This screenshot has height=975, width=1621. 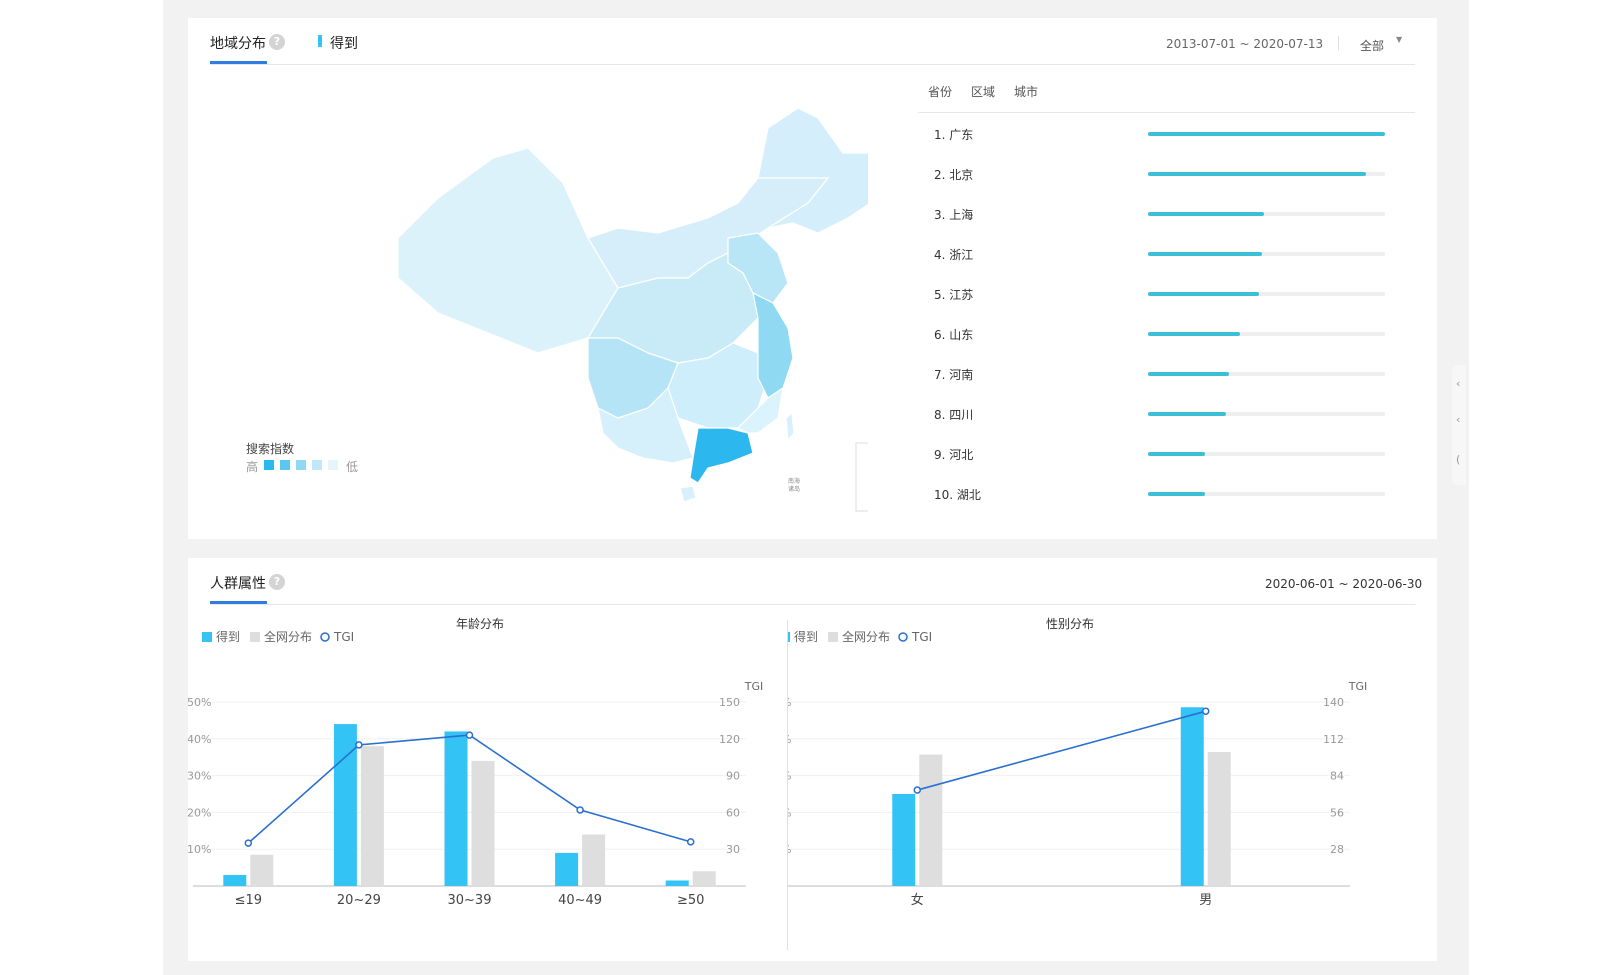 What do you see at coordinates (1343, 584) in the screenshot?
I see `date-range: 2020-06-01 ~ 2020-06-30` at bounding box center [1343, 584].